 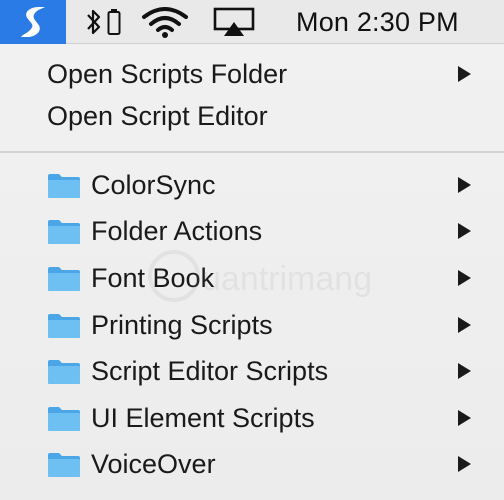 I want to click on menu-separator, so click(x=252, y=152).